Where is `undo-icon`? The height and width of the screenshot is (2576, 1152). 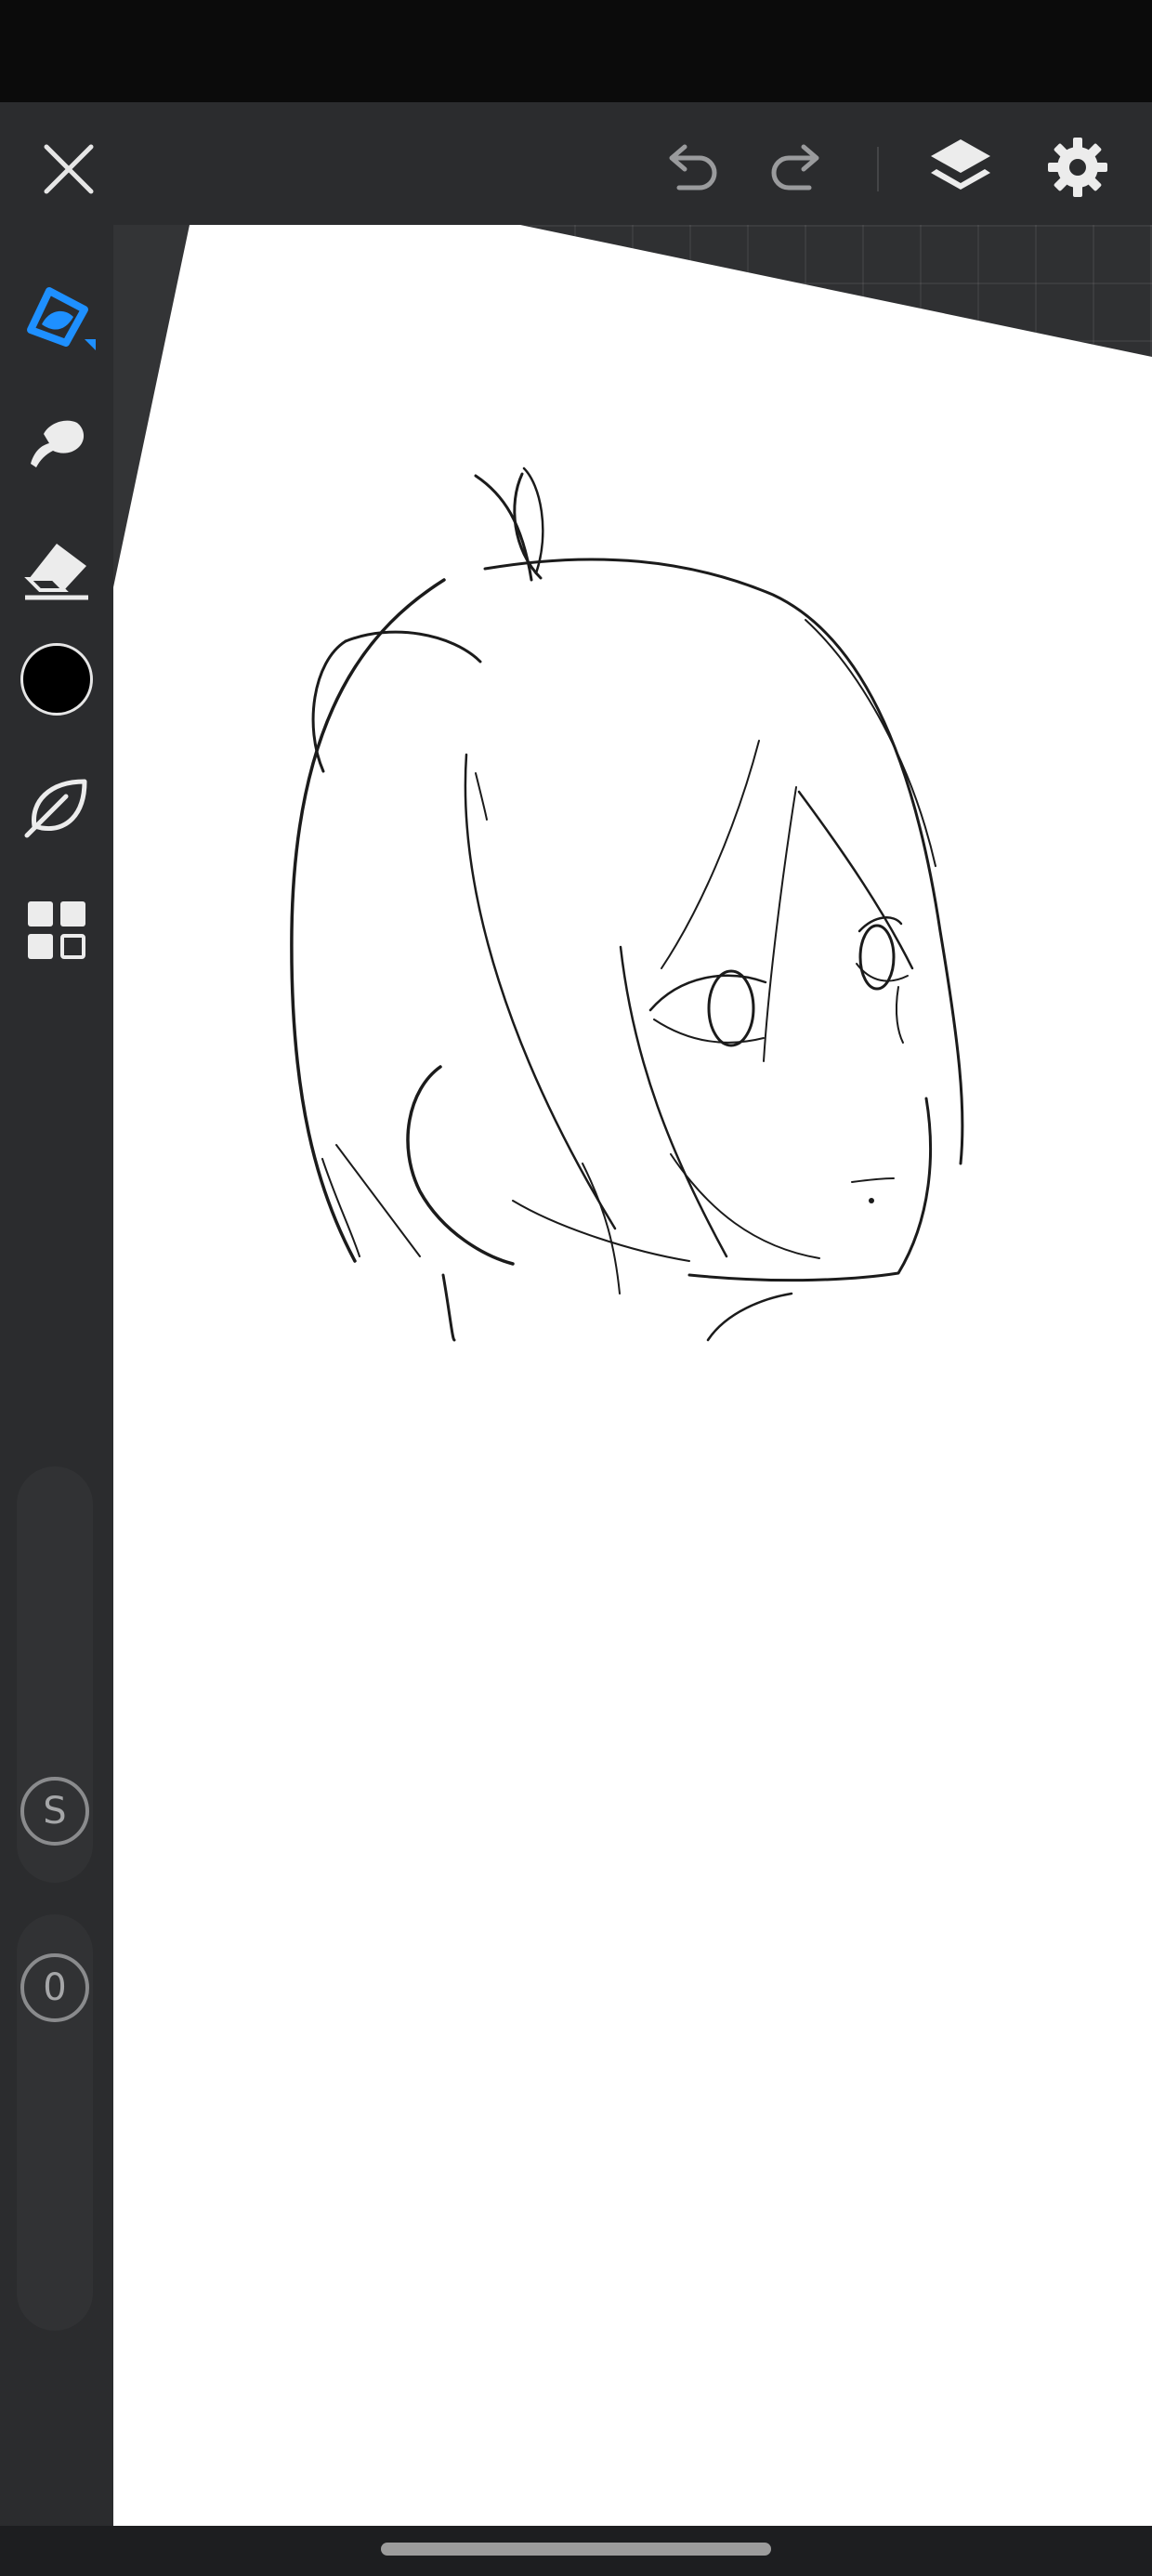 undo-icon is located at coordinates (693, 167).